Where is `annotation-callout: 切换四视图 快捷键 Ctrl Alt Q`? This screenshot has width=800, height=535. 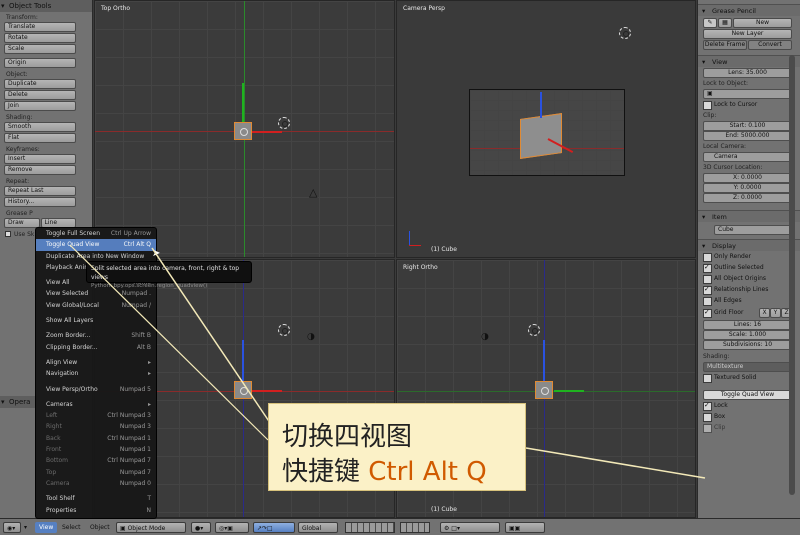 annotation-callout: 切换四视图 快捷键 Ctrl Alt Q is located at coordinates (397, 447).